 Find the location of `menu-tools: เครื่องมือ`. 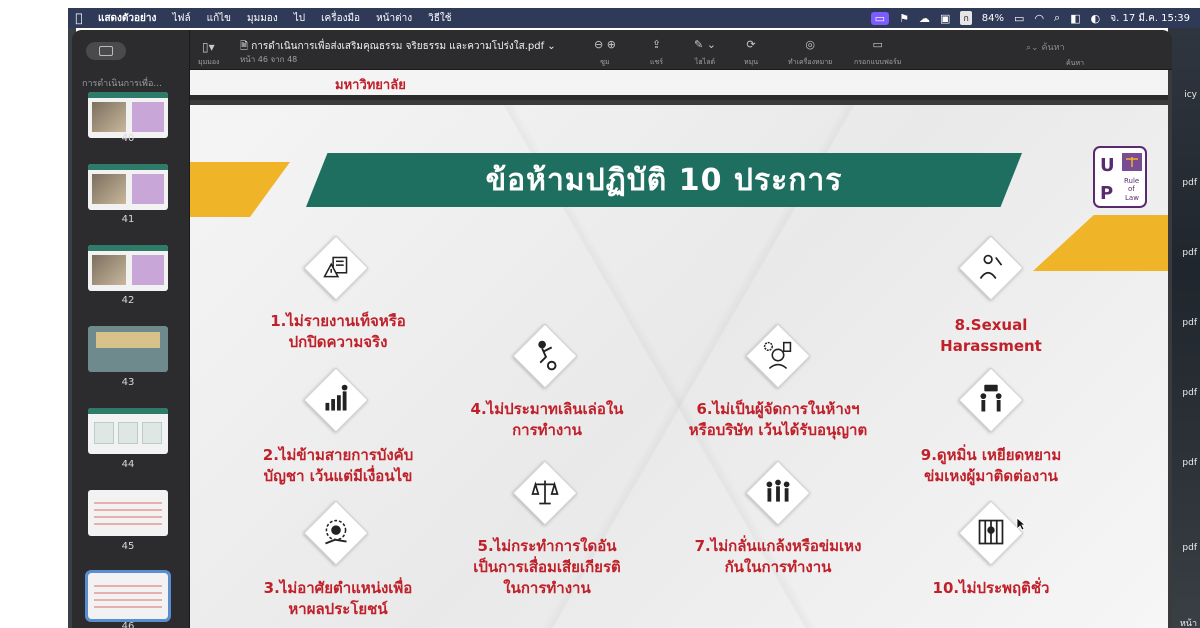

menu-tools: เครื่องมือ is located at coordinates (340, 18).